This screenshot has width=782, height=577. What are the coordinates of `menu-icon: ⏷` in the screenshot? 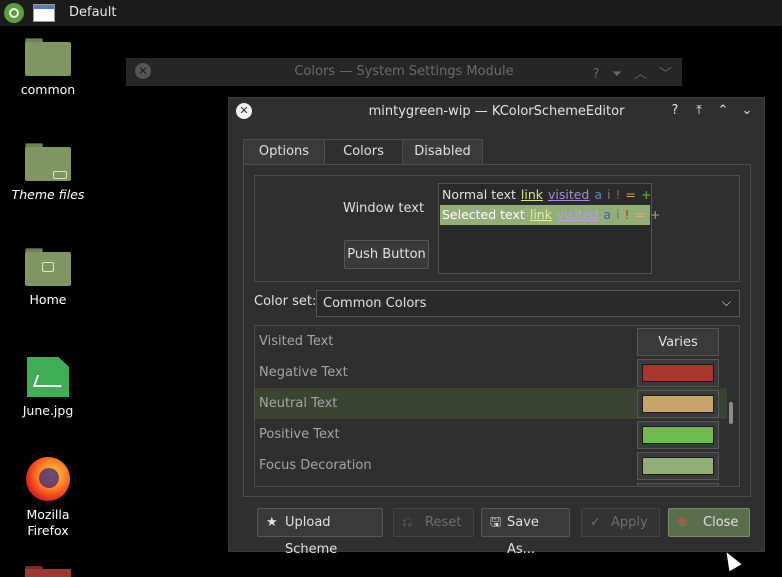 It's located at (617, 74).